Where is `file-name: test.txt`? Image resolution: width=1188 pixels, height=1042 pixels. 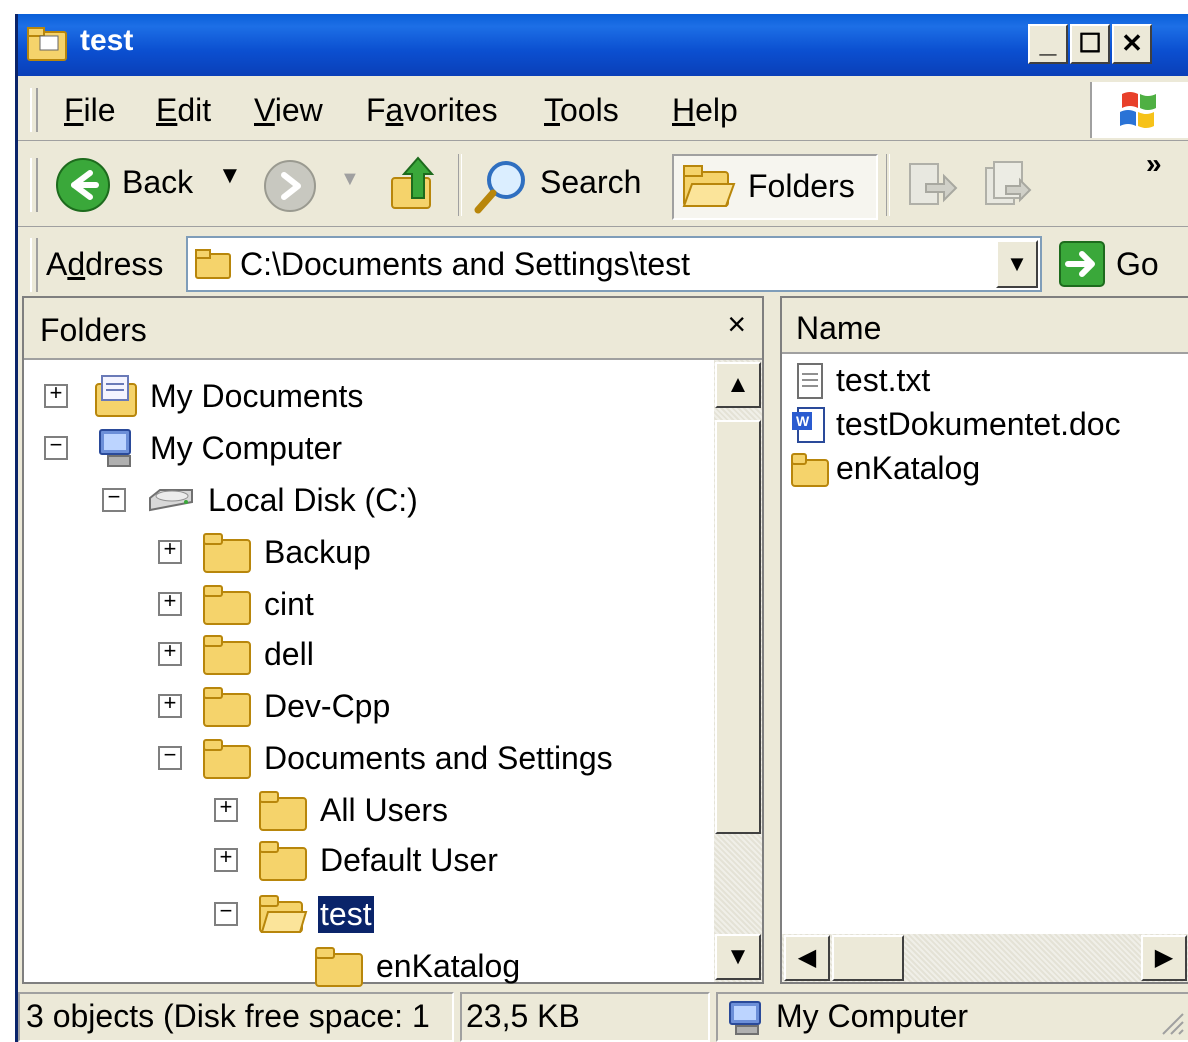 file-name: test.txt is located at coordinates (883, 380).